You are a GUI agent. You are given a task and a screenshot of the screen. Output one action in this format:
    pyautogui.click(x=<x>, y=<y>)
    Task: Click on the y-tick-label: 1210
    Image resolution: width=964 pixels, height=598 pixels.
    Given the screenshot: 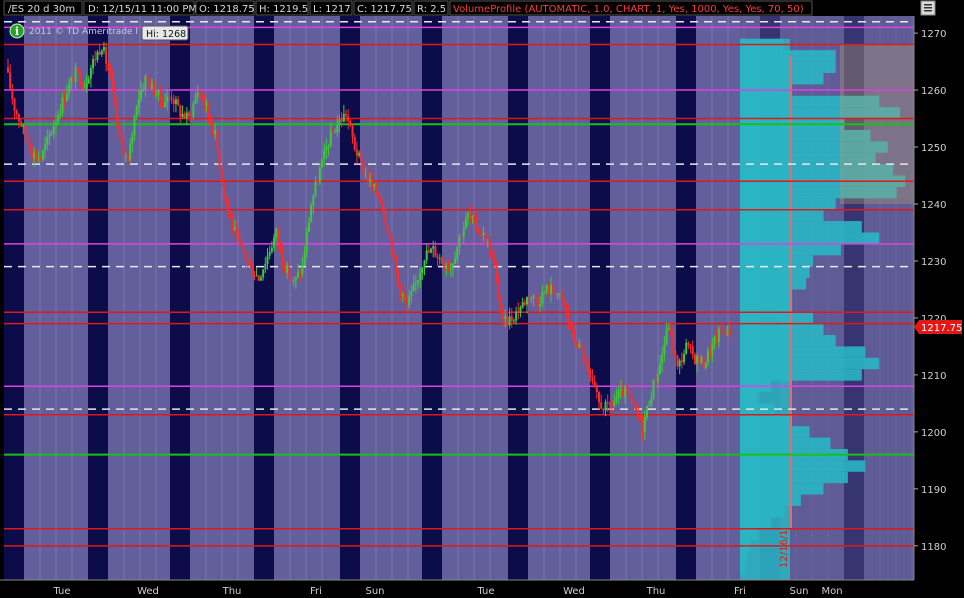 What is the action you would take?
    pyautogui.click(x=933, y=376)
    